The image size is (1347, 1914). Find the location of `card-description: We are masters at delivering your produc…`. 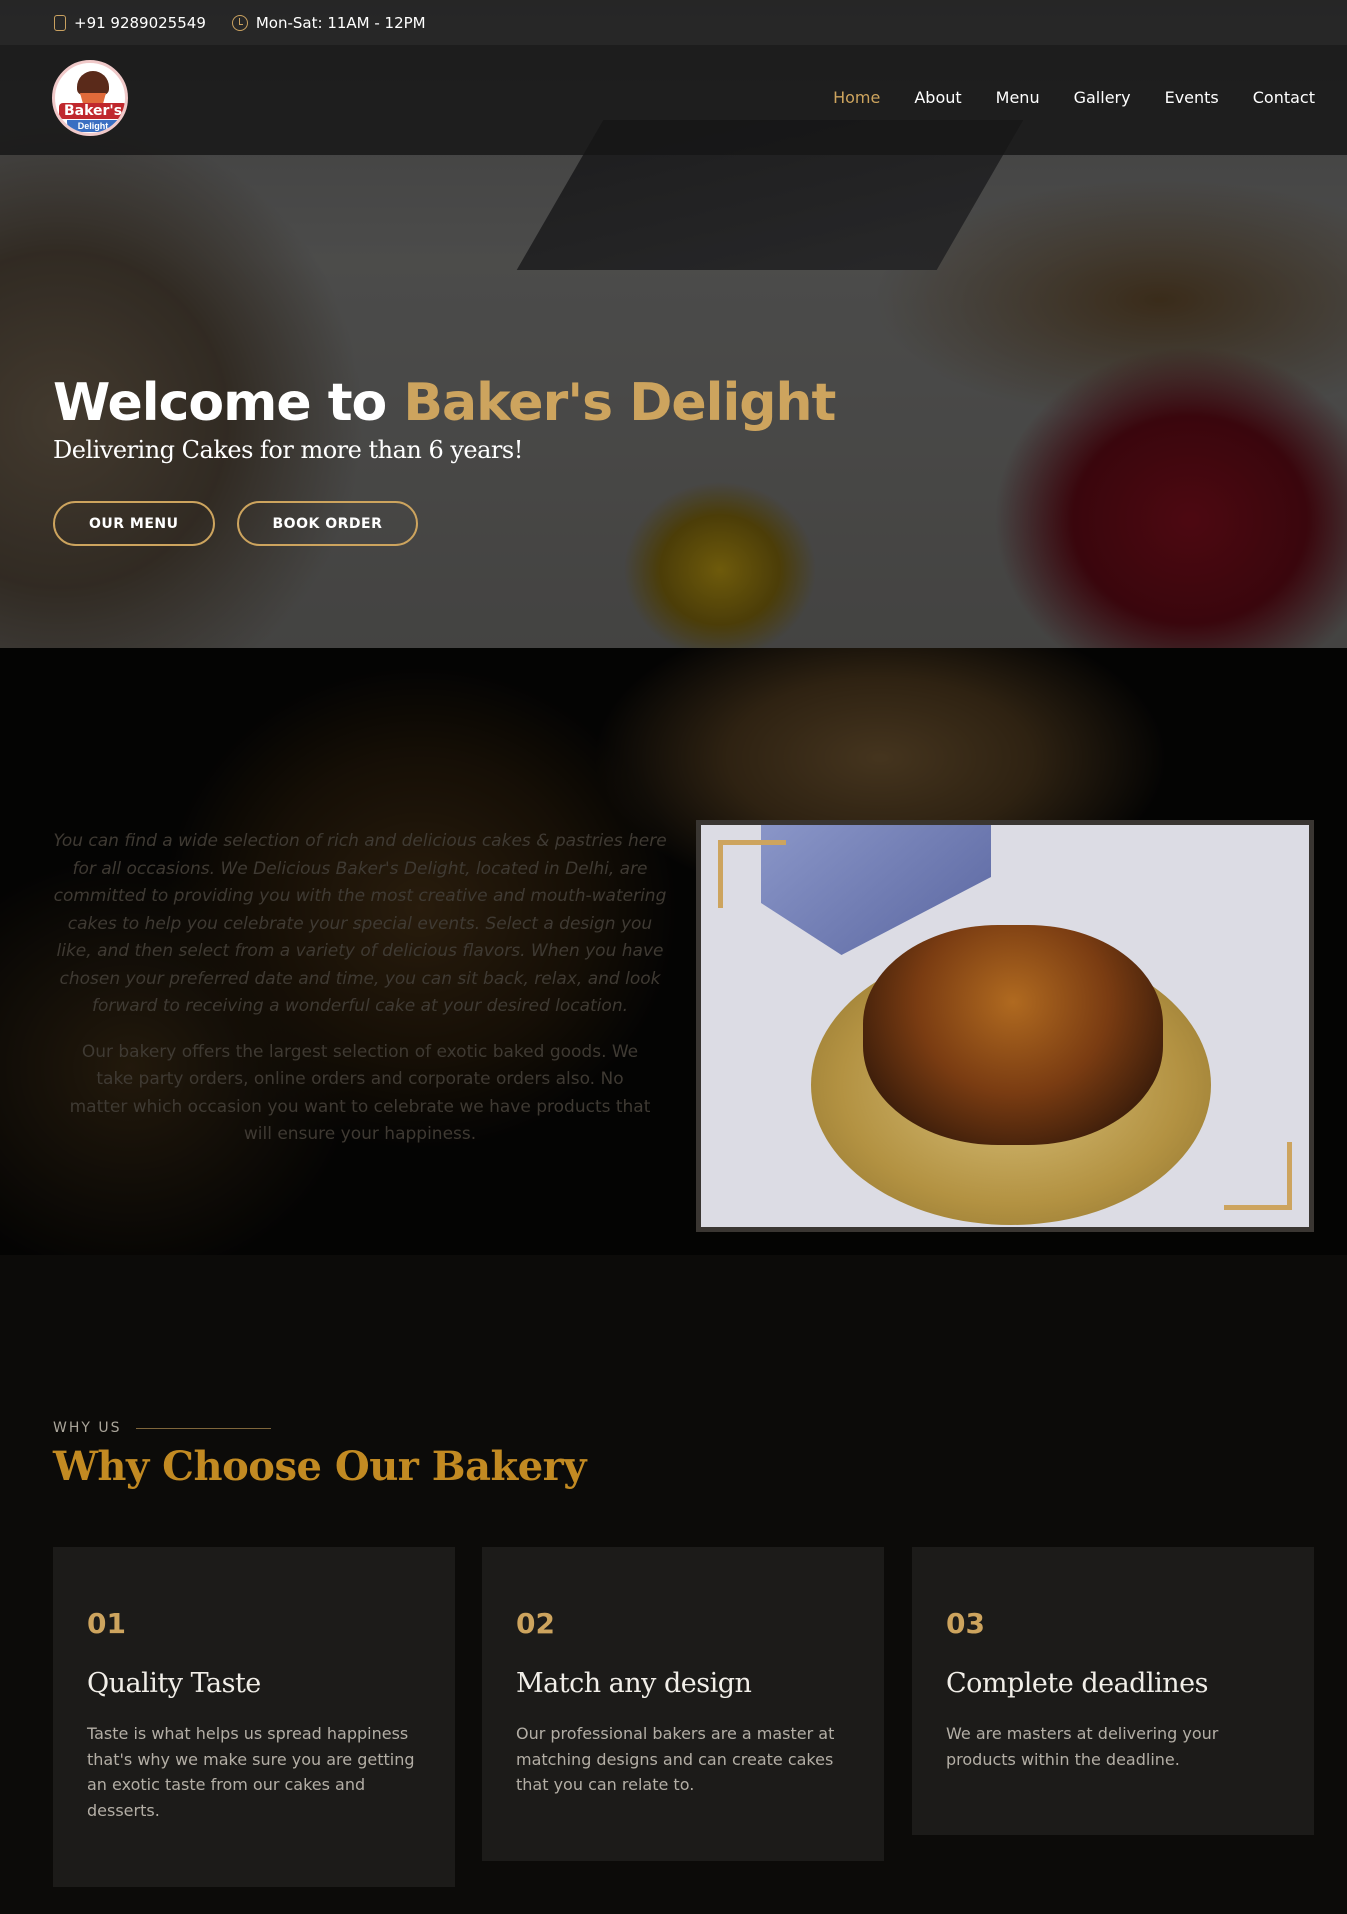

card-description: We are masters at delivering your produc… is located at coordinates (1082, 1746).